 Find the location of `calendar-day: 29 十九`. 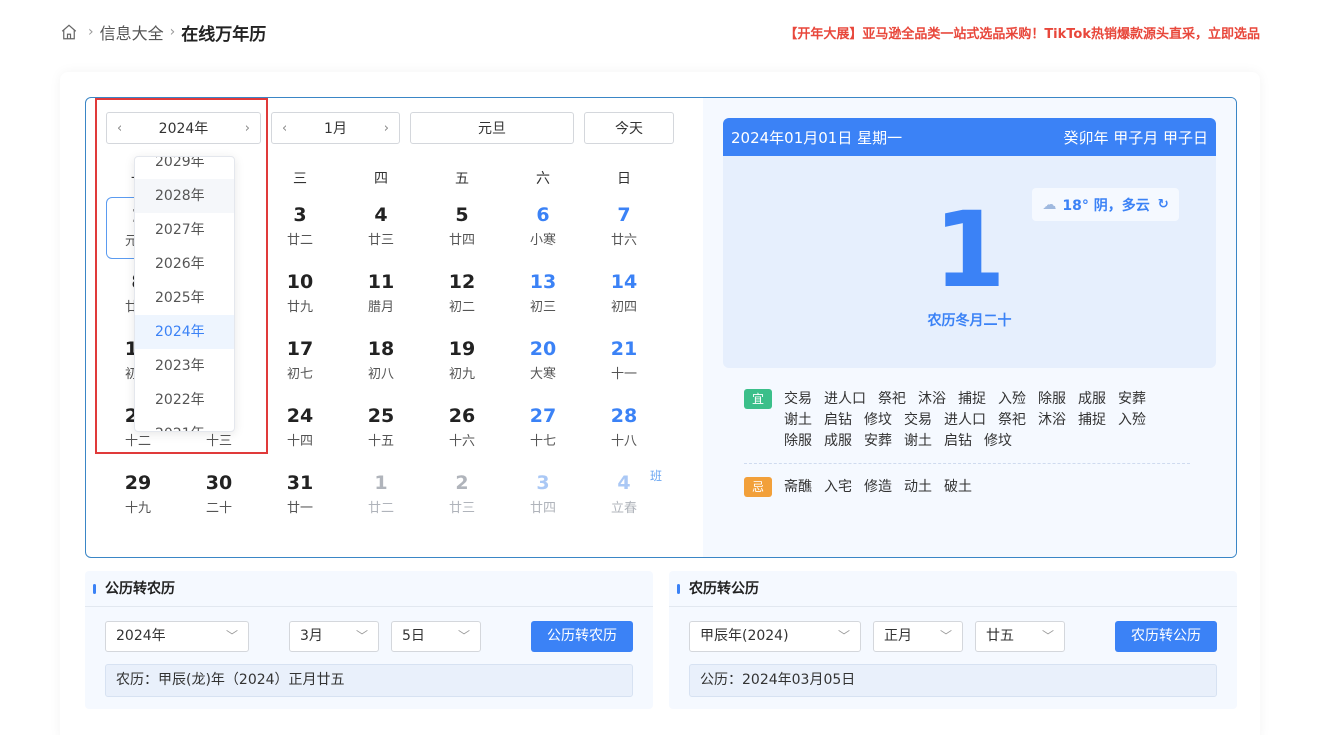

calendar-day: 29 十九 is located at coordinates (138, 496).